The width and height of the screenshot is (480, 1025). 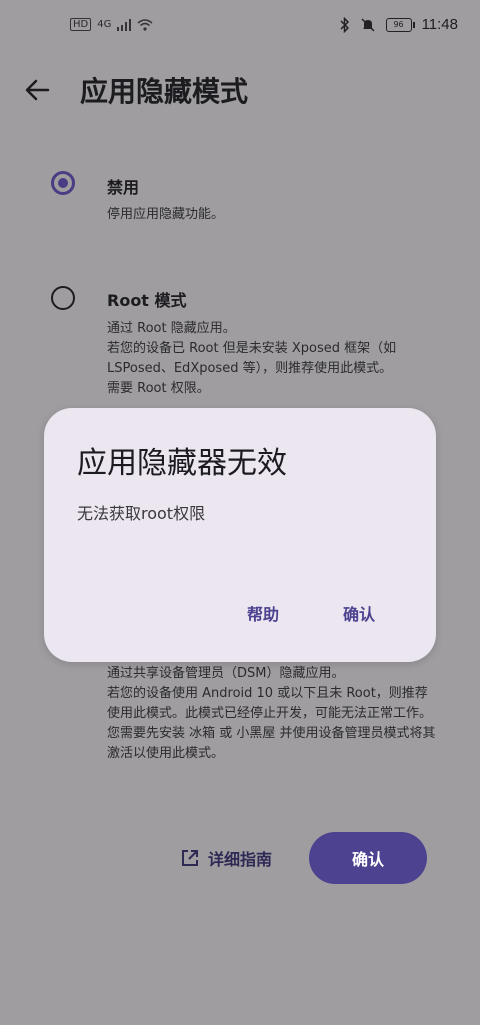 I want to click on dialog-title: 应用隐藏器无效, so click(x=182, y=463).